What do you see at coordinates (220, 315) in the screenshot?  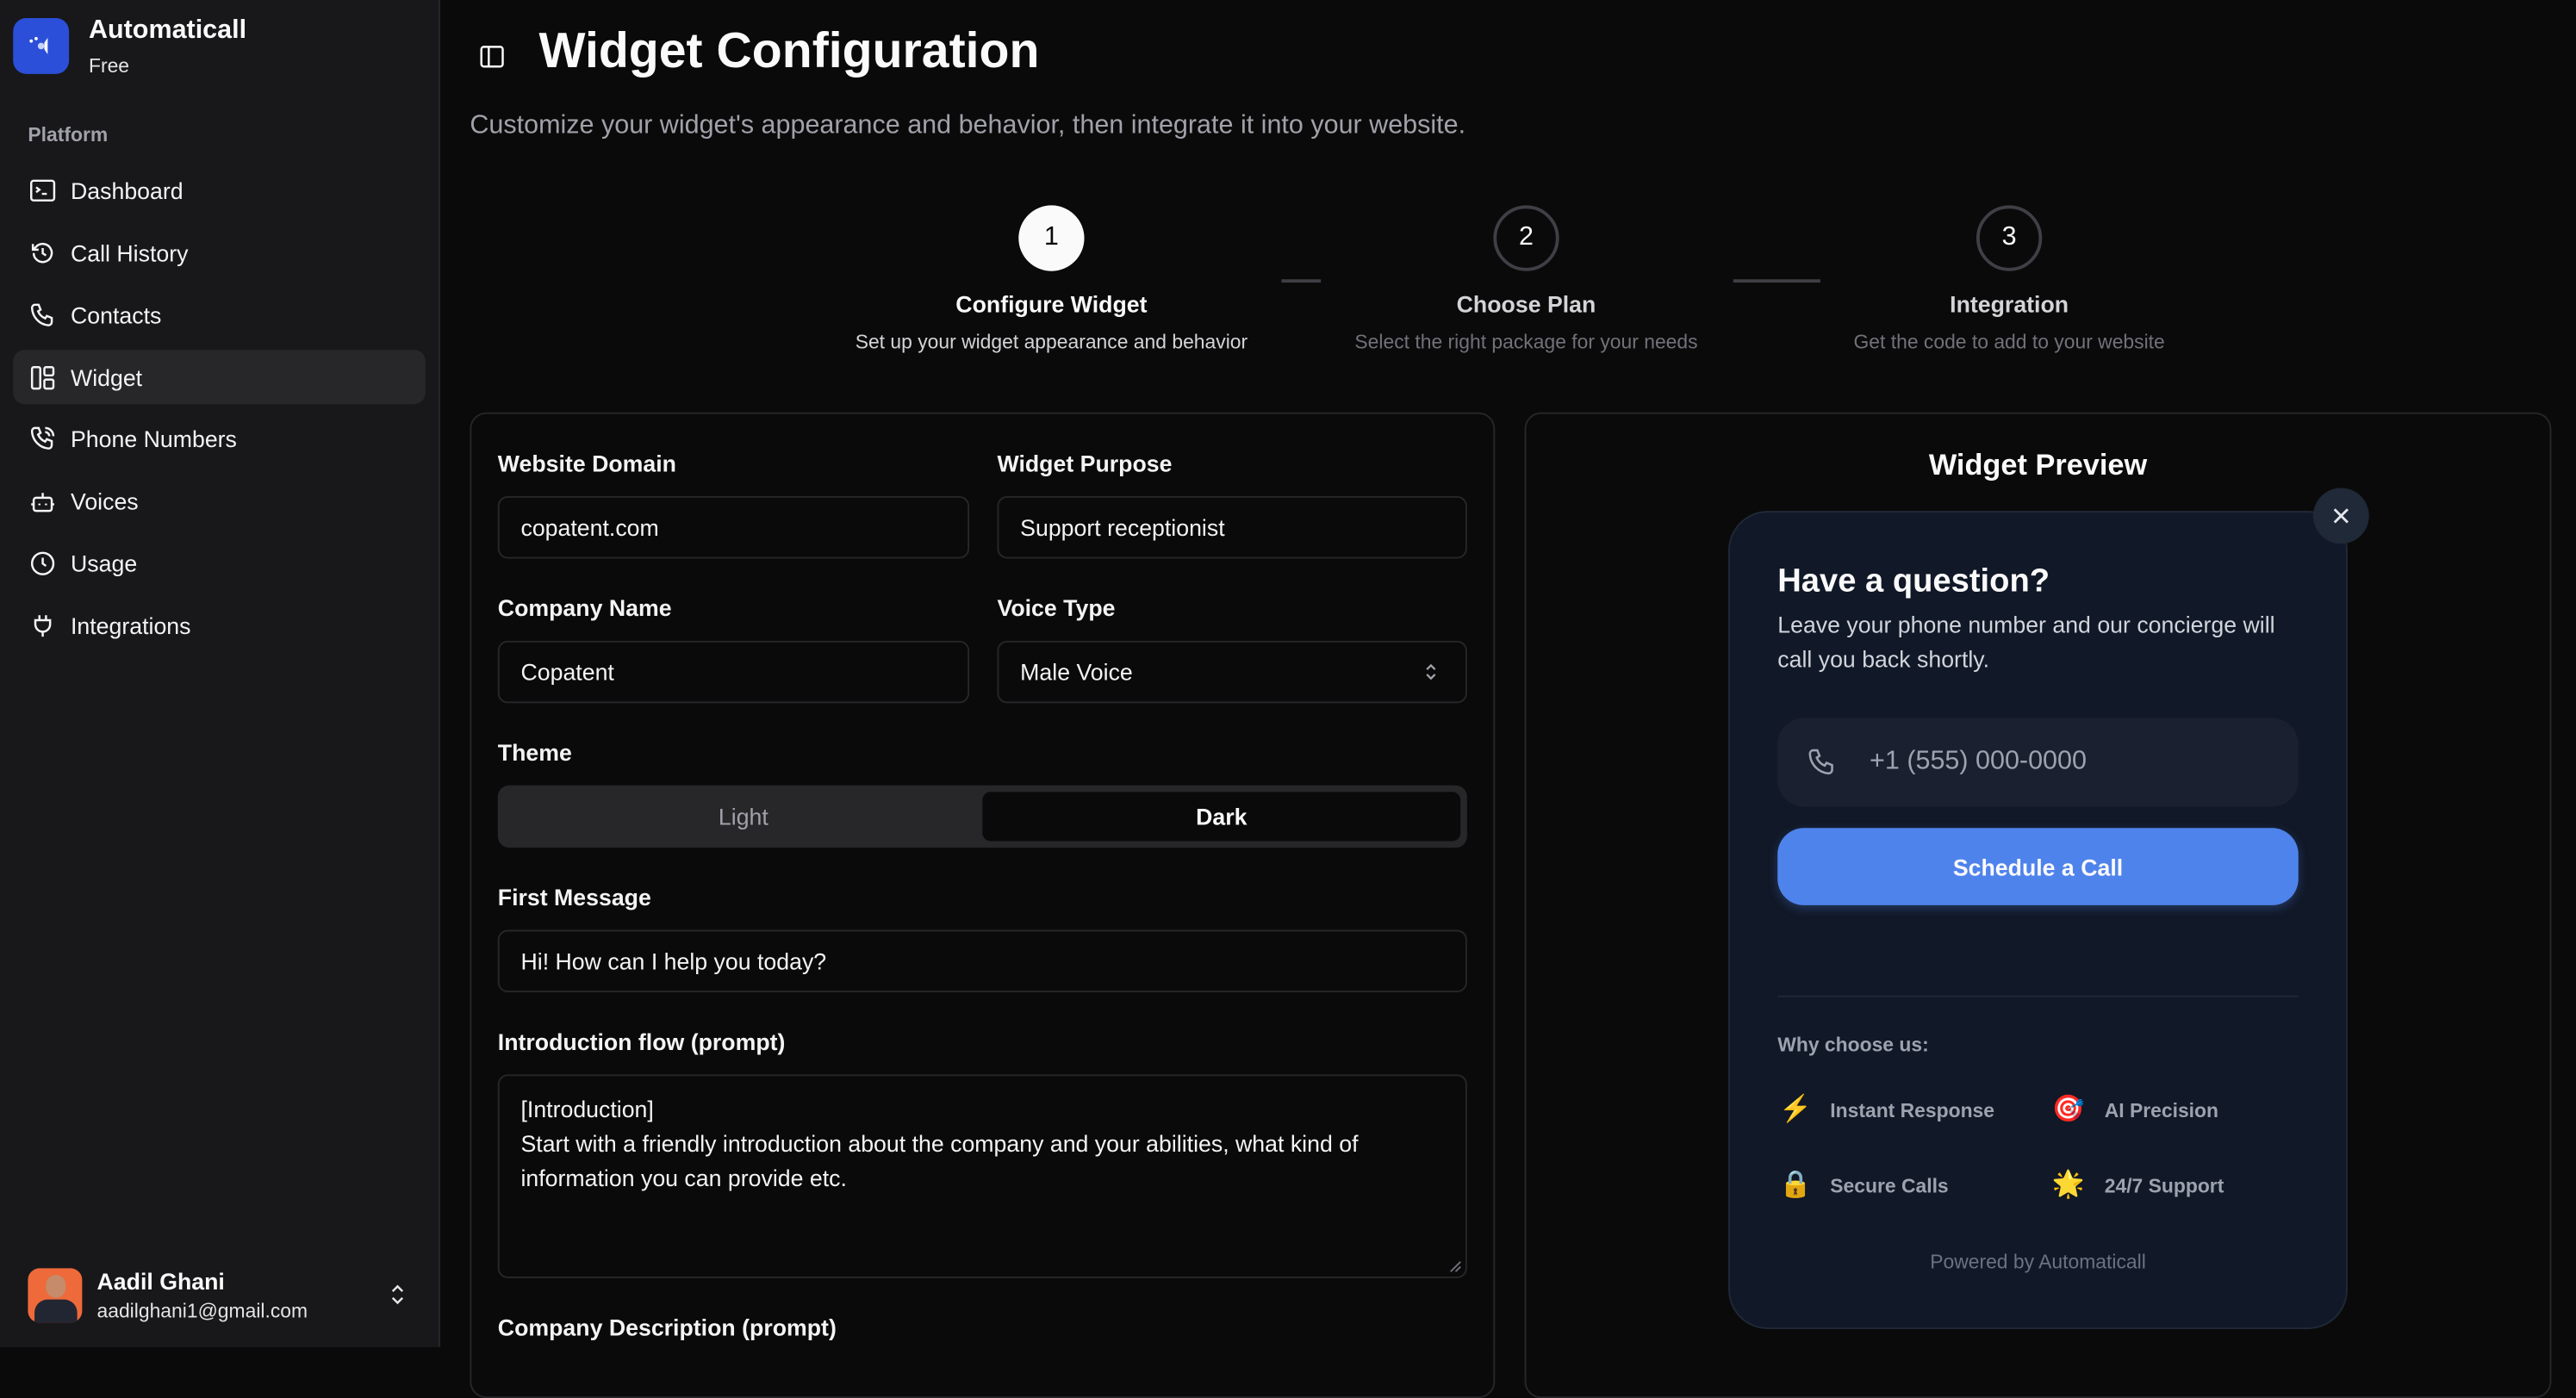 I see `sidebar-item-contacts: Contacts` at bounding box center [220, 315].